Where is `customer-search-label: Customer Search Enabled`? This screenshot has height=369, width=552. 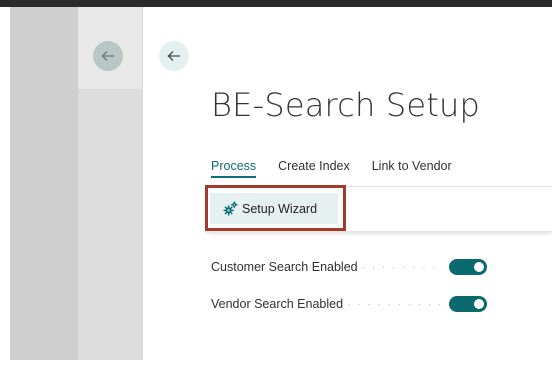
customer-search-label: Customer Search Enabled is located at coordinates (284, 267).